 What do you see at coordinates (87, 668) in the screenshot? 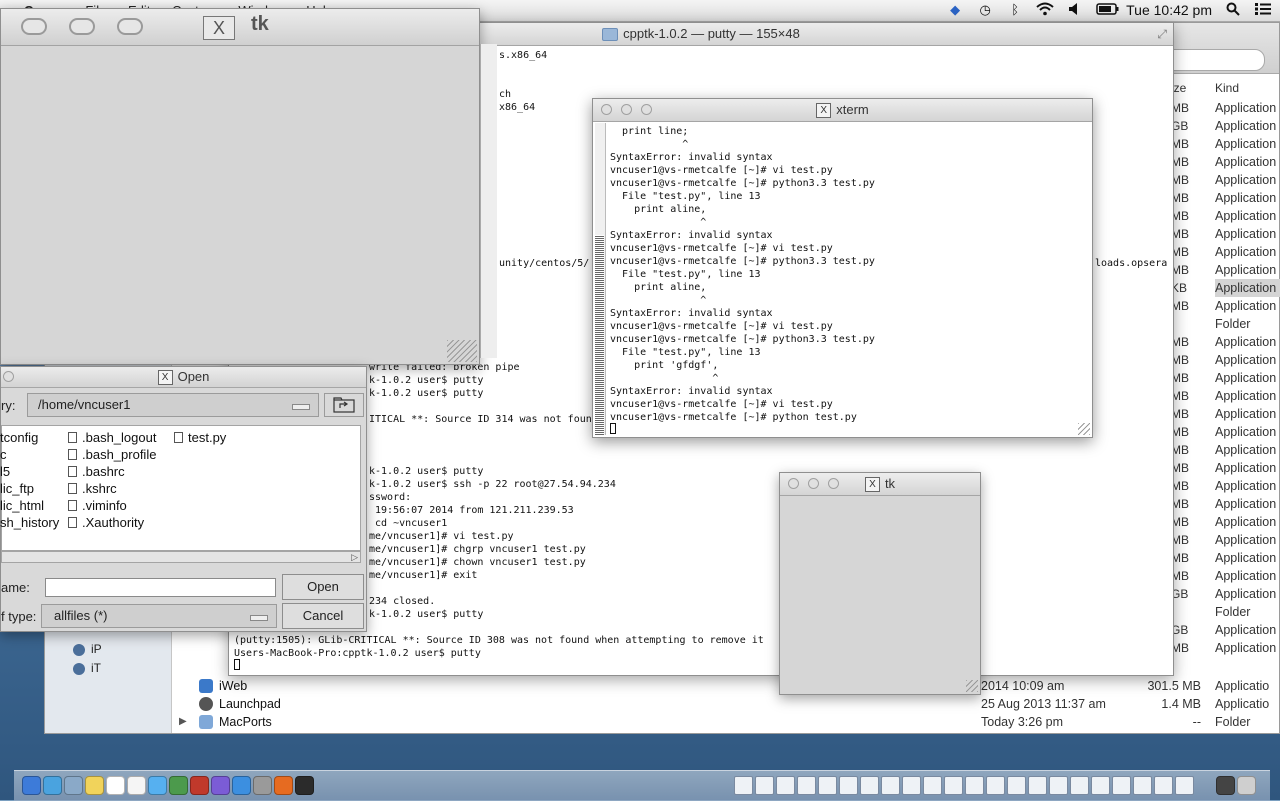
I see `sidebar-item-itunes: iT` at bounding box center [87, 668].